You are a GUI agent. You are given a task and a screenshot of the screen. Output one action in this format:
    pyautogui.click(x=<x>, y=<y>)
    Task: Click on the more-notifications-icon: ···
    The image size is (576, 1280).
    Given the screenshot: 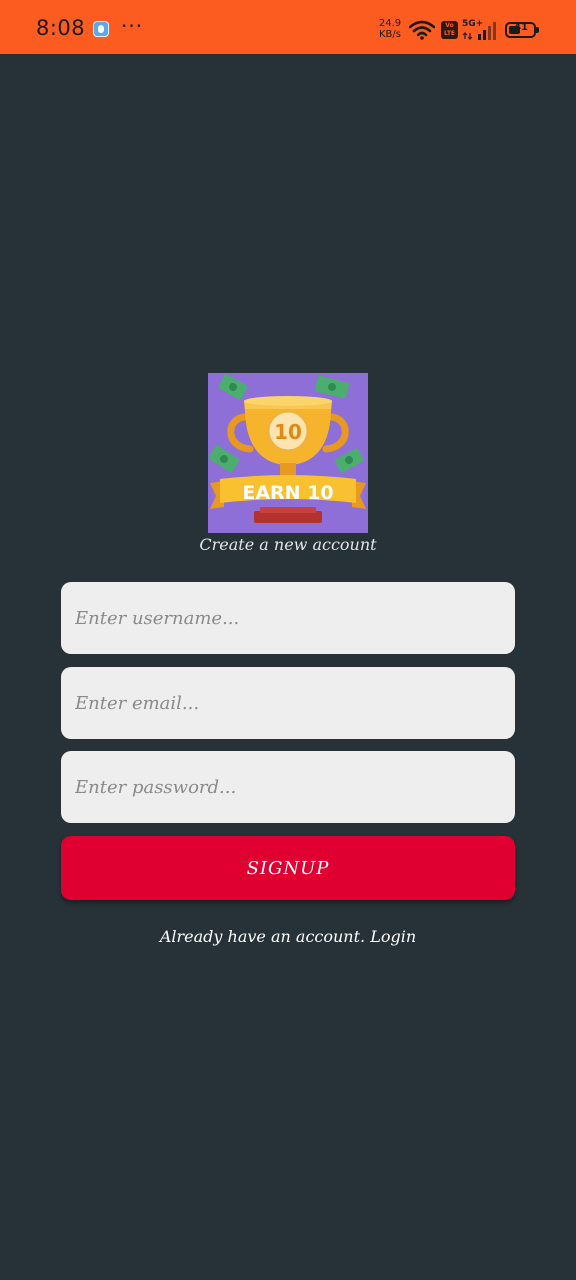 What is the action you would take?
    pyautogui.click(x=132, y=26)
    